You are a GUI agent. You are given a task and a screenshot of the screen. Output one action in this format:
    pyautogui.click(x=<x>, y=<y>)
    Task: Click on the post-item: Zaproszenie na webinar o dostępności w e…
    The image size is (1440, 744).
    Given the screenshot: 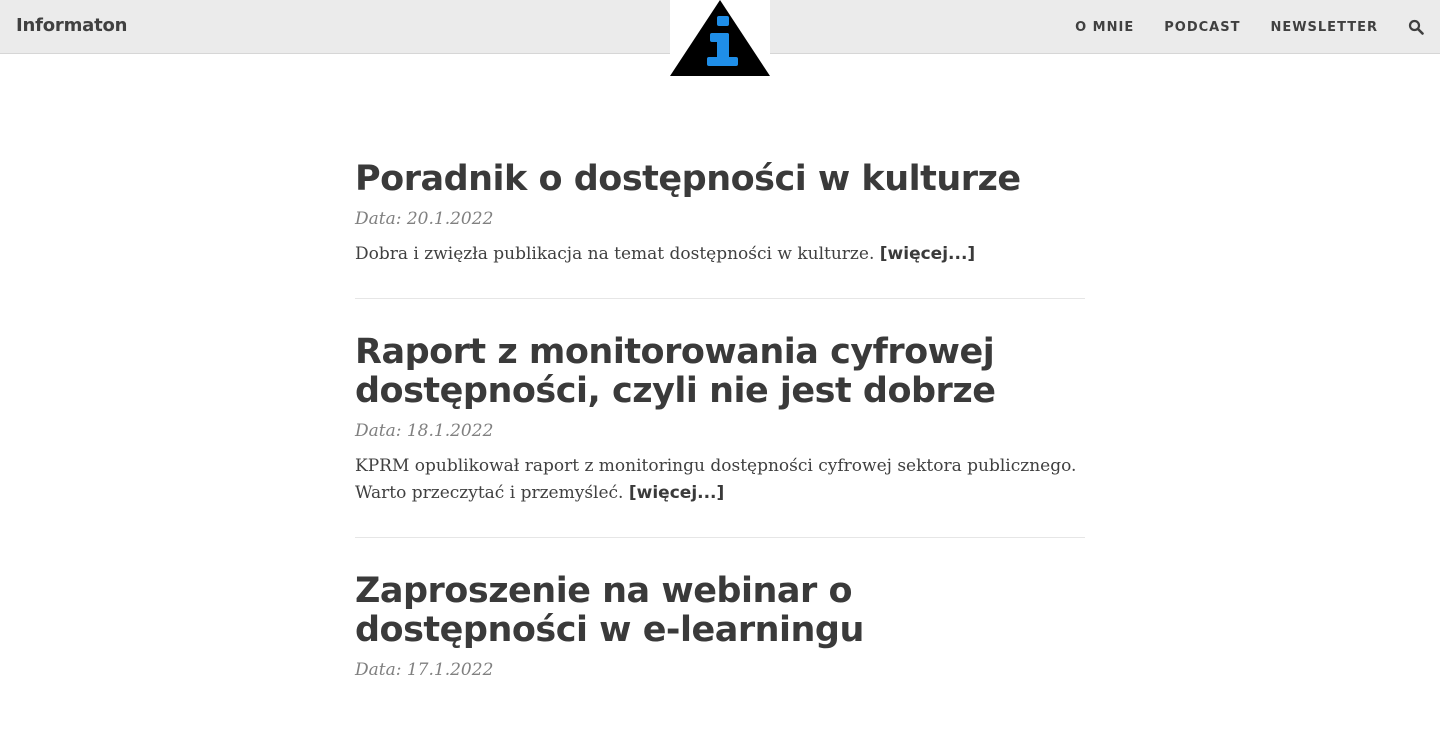 What is the action you would take?
    pyautogui.click(x=720, y=641)
    